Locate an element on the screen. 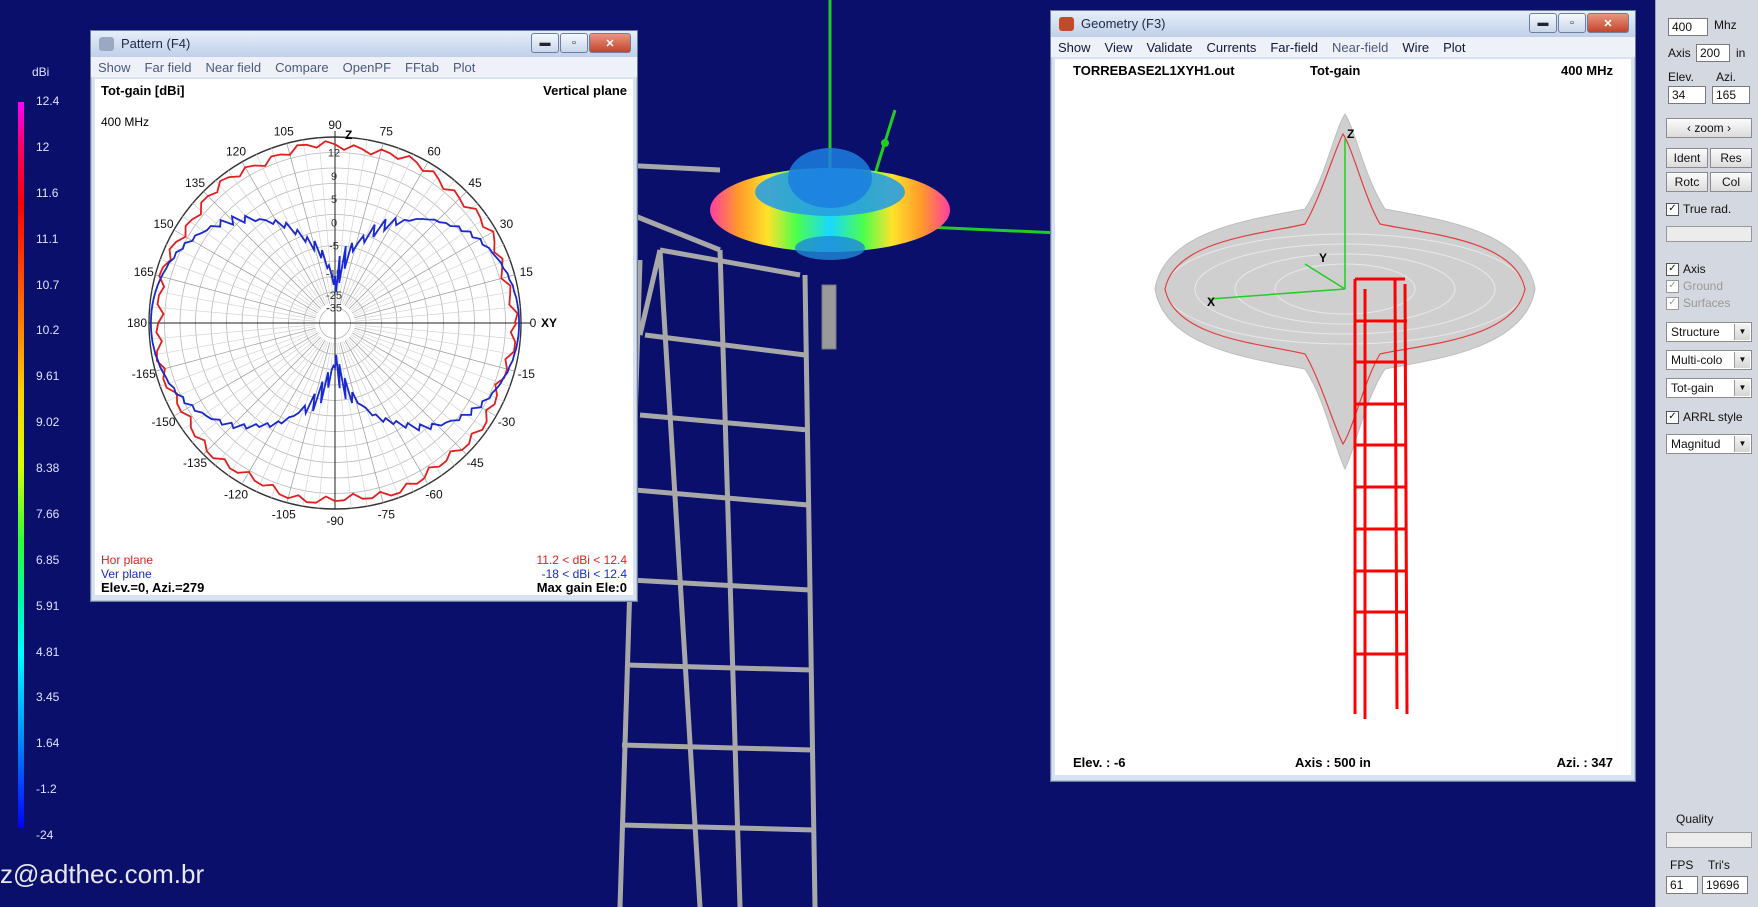 Image resolution: width=1758 pixels, height=907 pixels. polar-angle-label: 150 is located at coordinates (164, 224).